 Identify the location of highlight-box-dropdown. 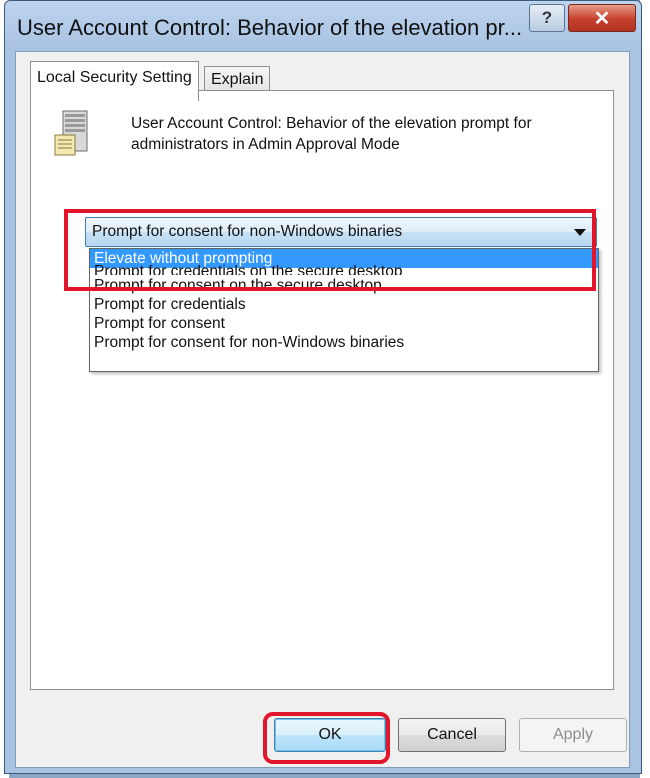
(330, 250).